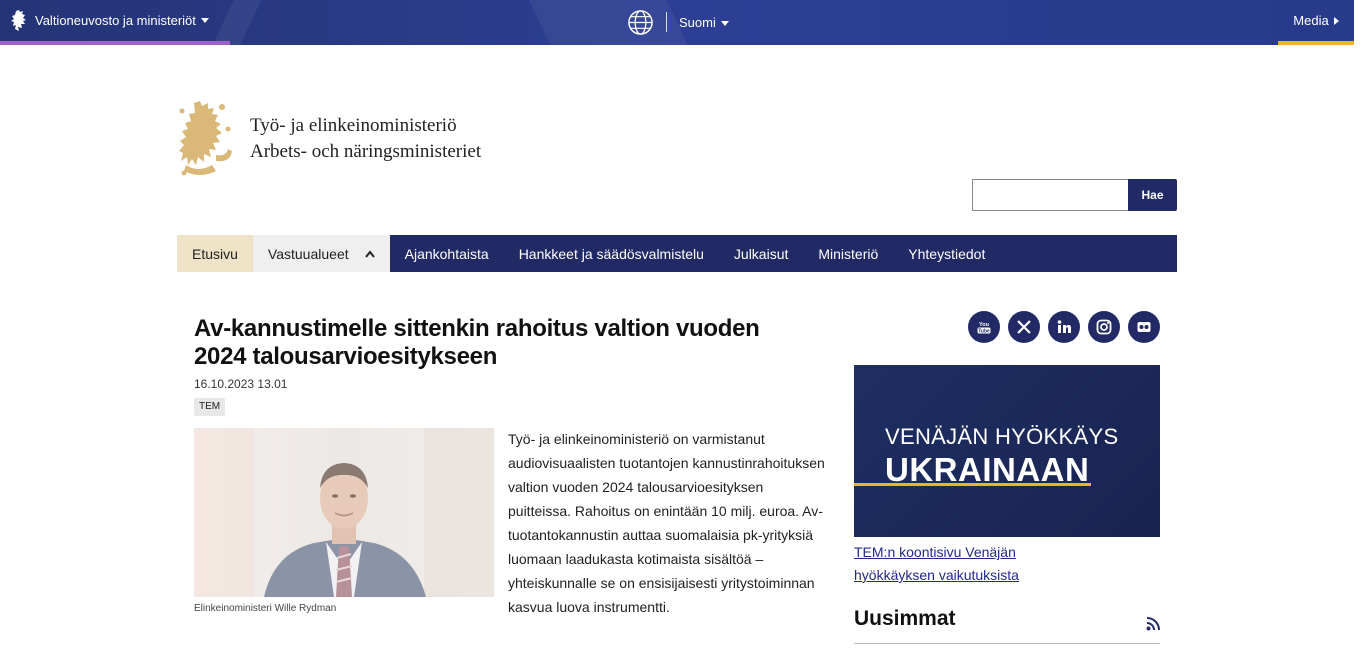  What do you see at coordinates (1104, 327) in the screenshot?
I see `instagram-icon` at bounding box center [1104, 327].